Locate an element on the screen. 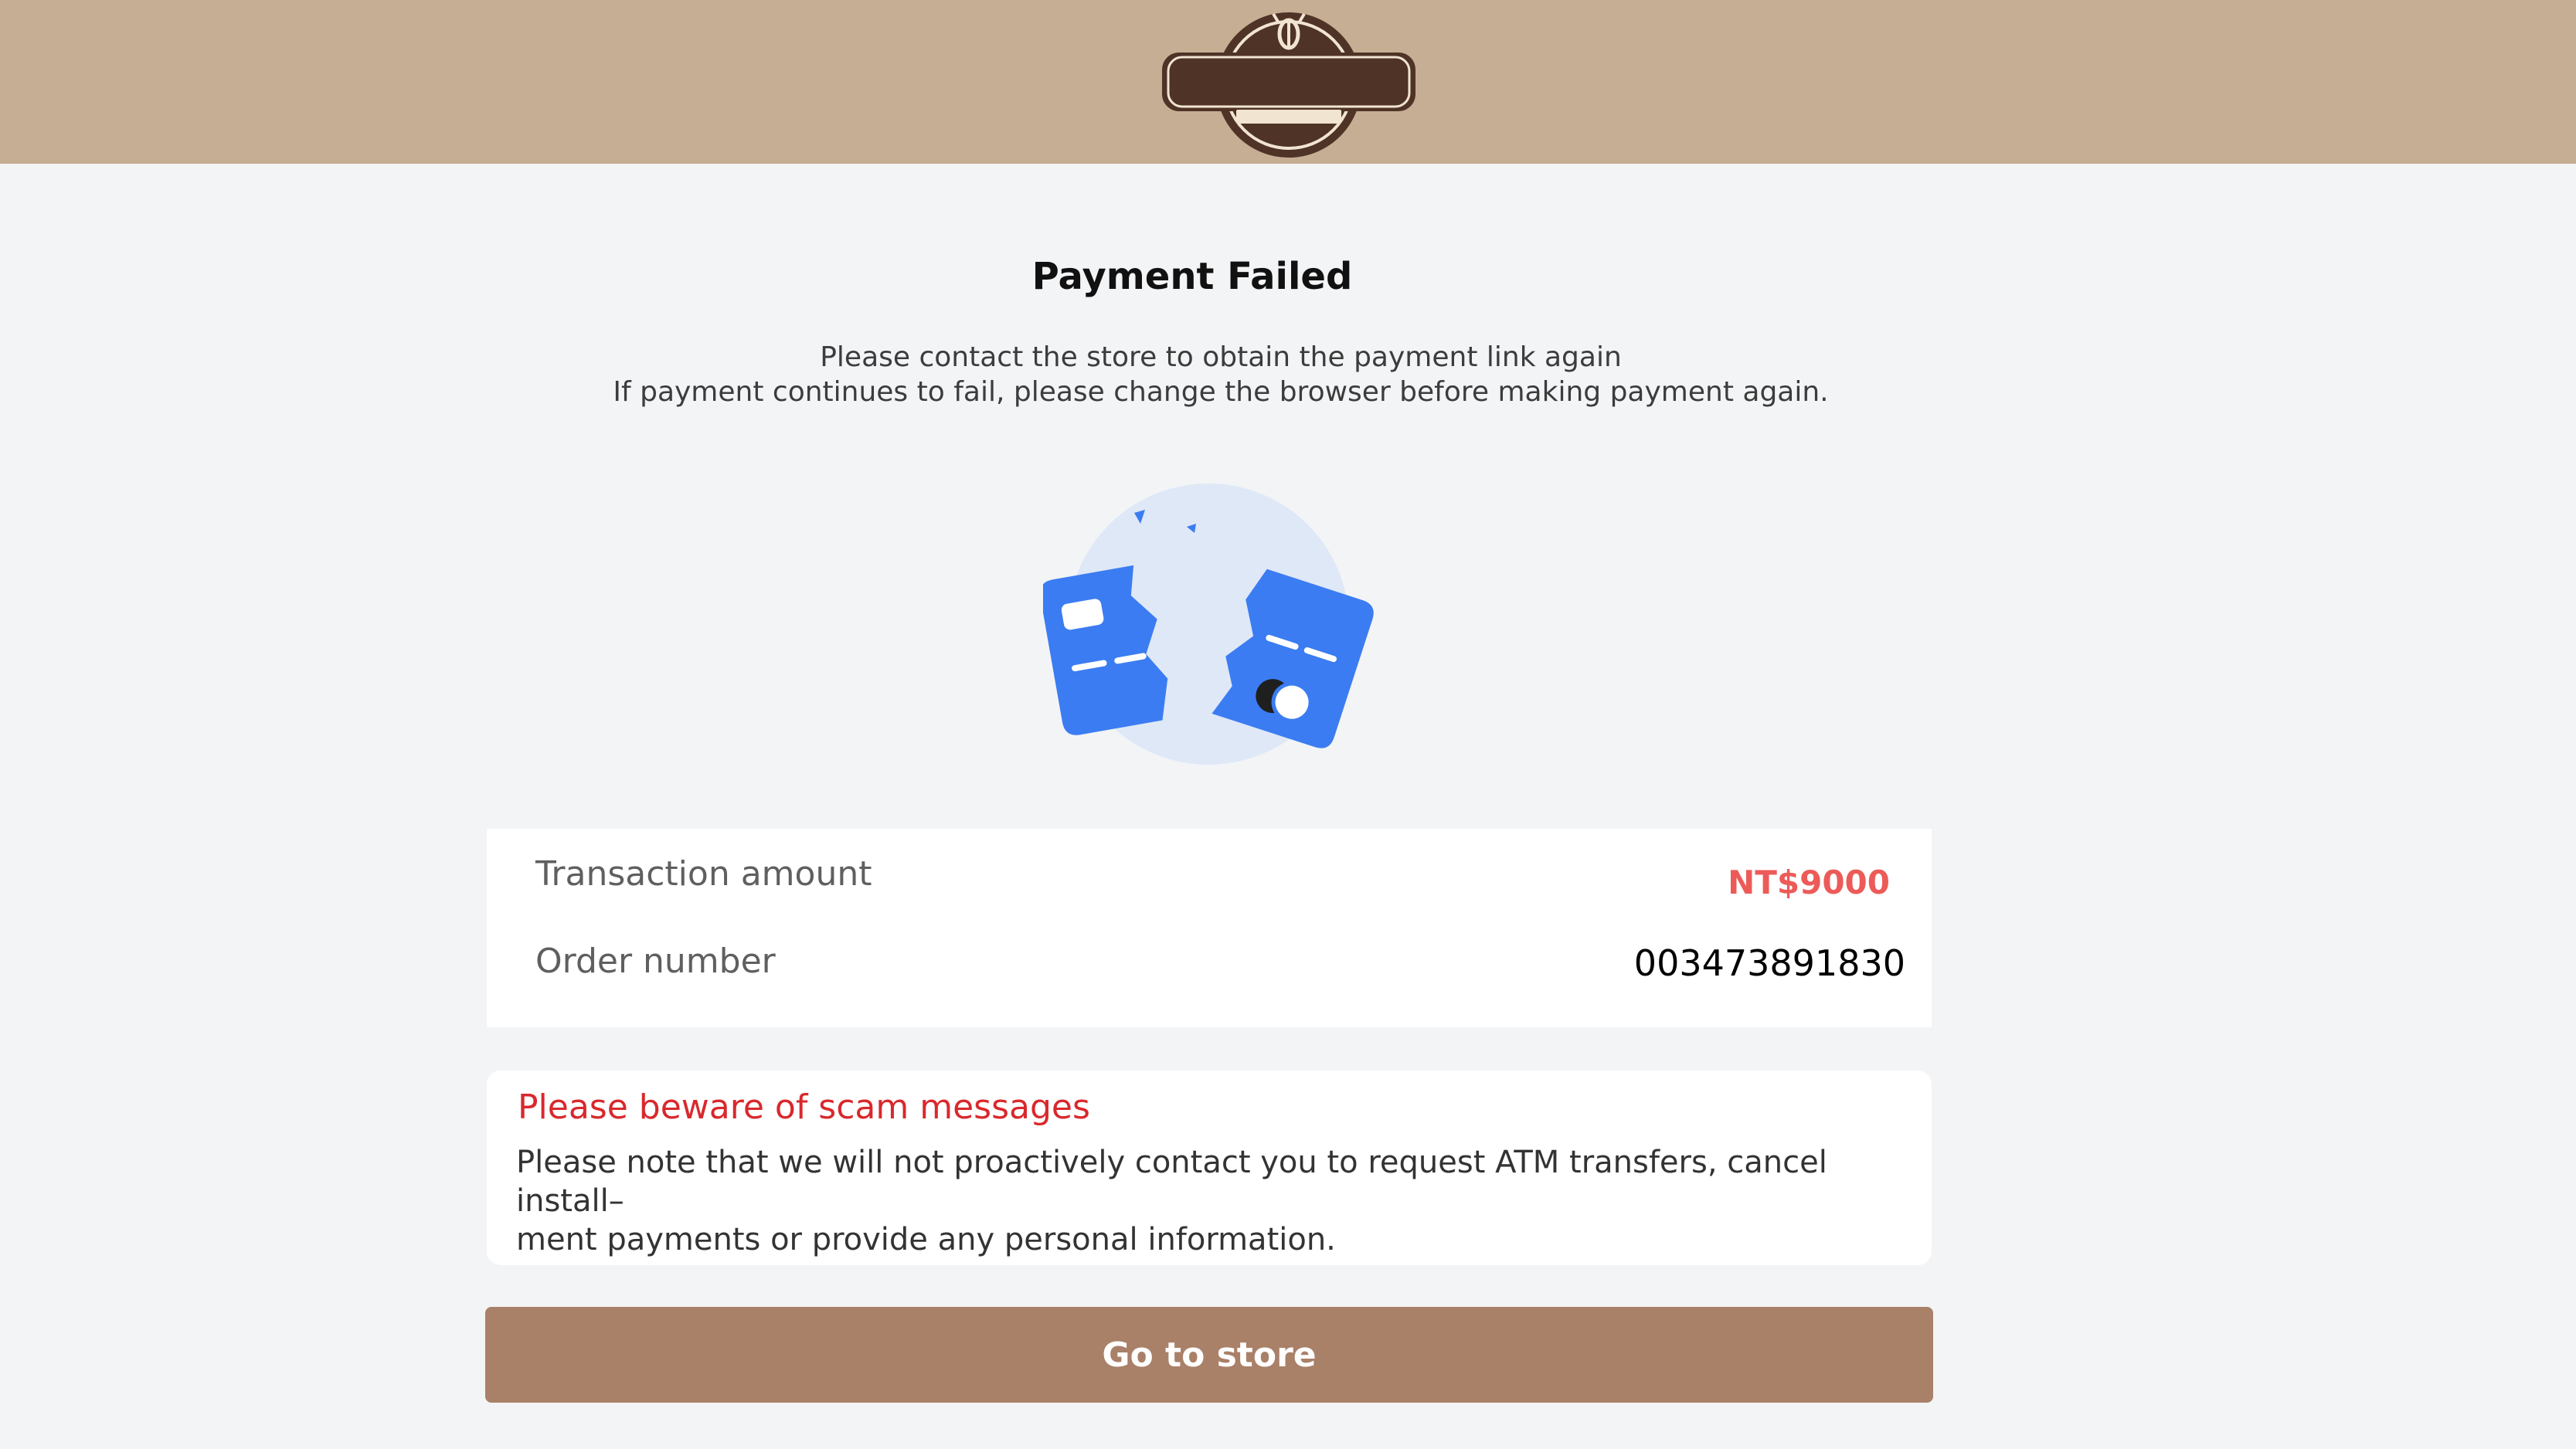 The height and width of the screenshot is (1449, 2576). top-header is located at coordinates (1288, 82).